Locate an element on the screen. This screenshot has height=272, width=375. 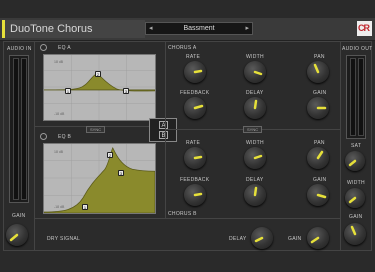
chorus-a-feedback-label: FEEDBACK is located at coordinates (195, 93).